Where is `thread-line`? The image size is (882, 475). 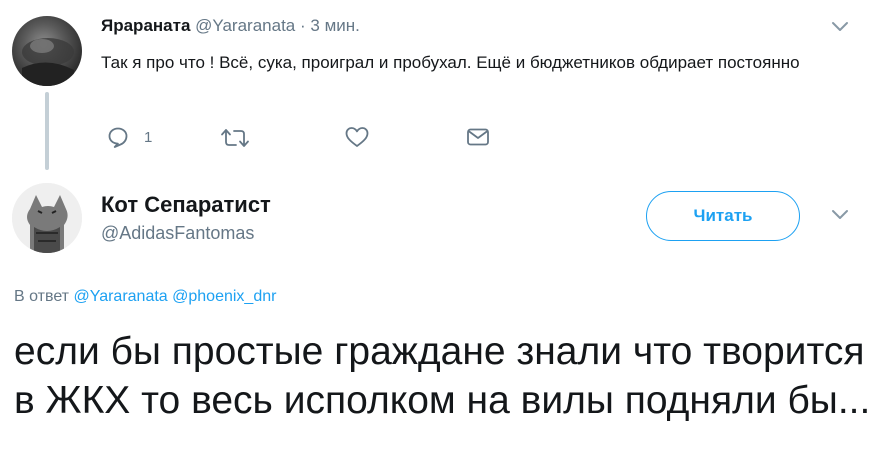
thread-line is located at coordinates (47, 131).